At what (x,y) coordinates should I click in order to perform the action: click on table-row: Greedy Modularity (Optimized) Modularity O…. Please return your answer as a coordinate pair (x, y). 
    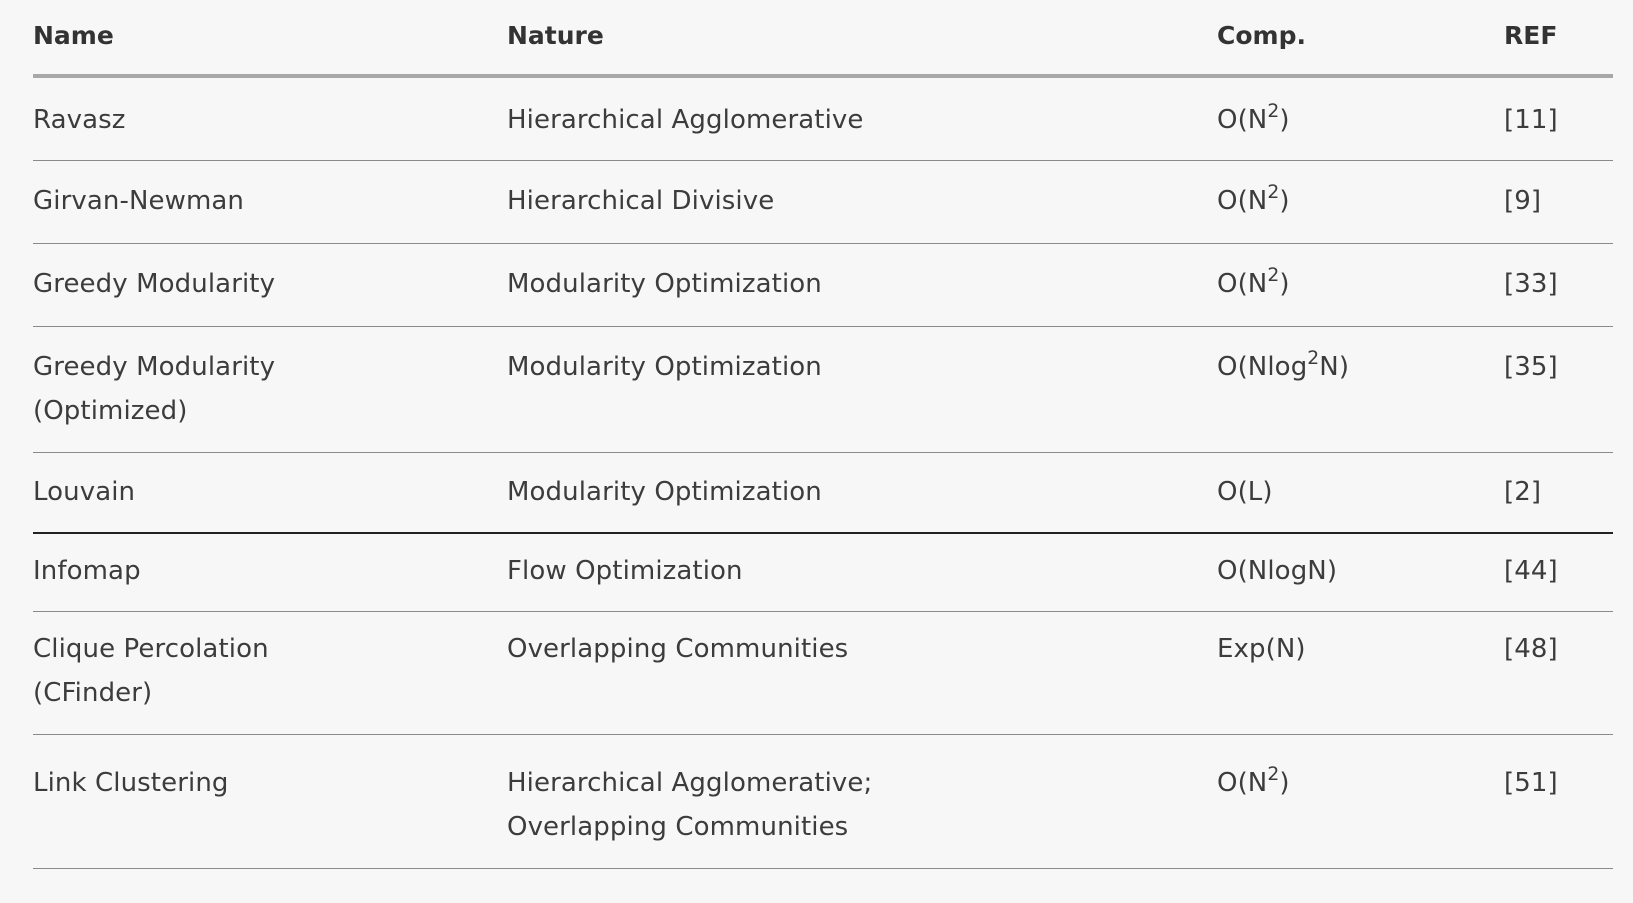
    Looking at the image, I should click on (823, 389).